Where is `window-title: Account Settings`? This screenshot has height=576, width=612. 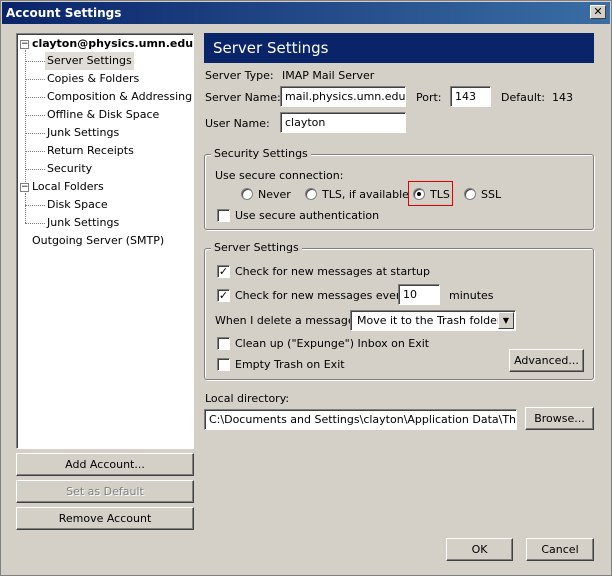 window-title: Account Settings is located at coordinates (64, 13).